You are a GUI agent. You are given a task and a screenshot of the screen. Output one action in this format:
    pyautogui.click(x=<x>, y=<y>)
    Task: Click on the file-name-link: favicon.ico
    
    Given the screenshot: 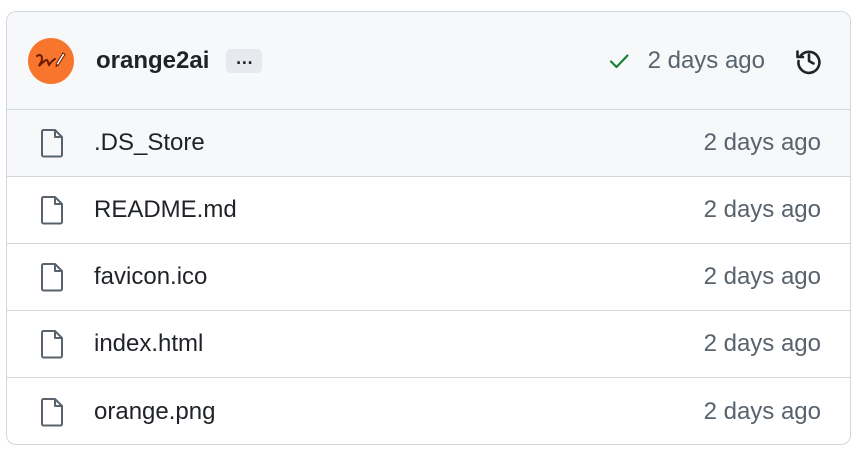 What is the action you would take?
    pyautogui.click(x=399, y=277)
    